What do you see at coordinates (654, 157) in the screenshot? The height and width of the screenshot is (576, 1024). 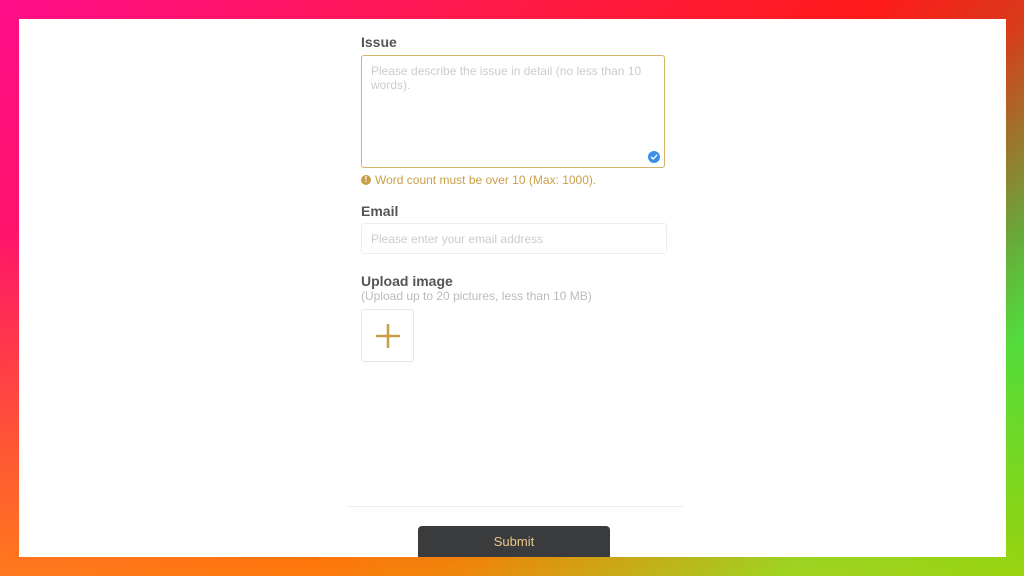 I see `check-circle-icon` at bounding box center [654, 157].